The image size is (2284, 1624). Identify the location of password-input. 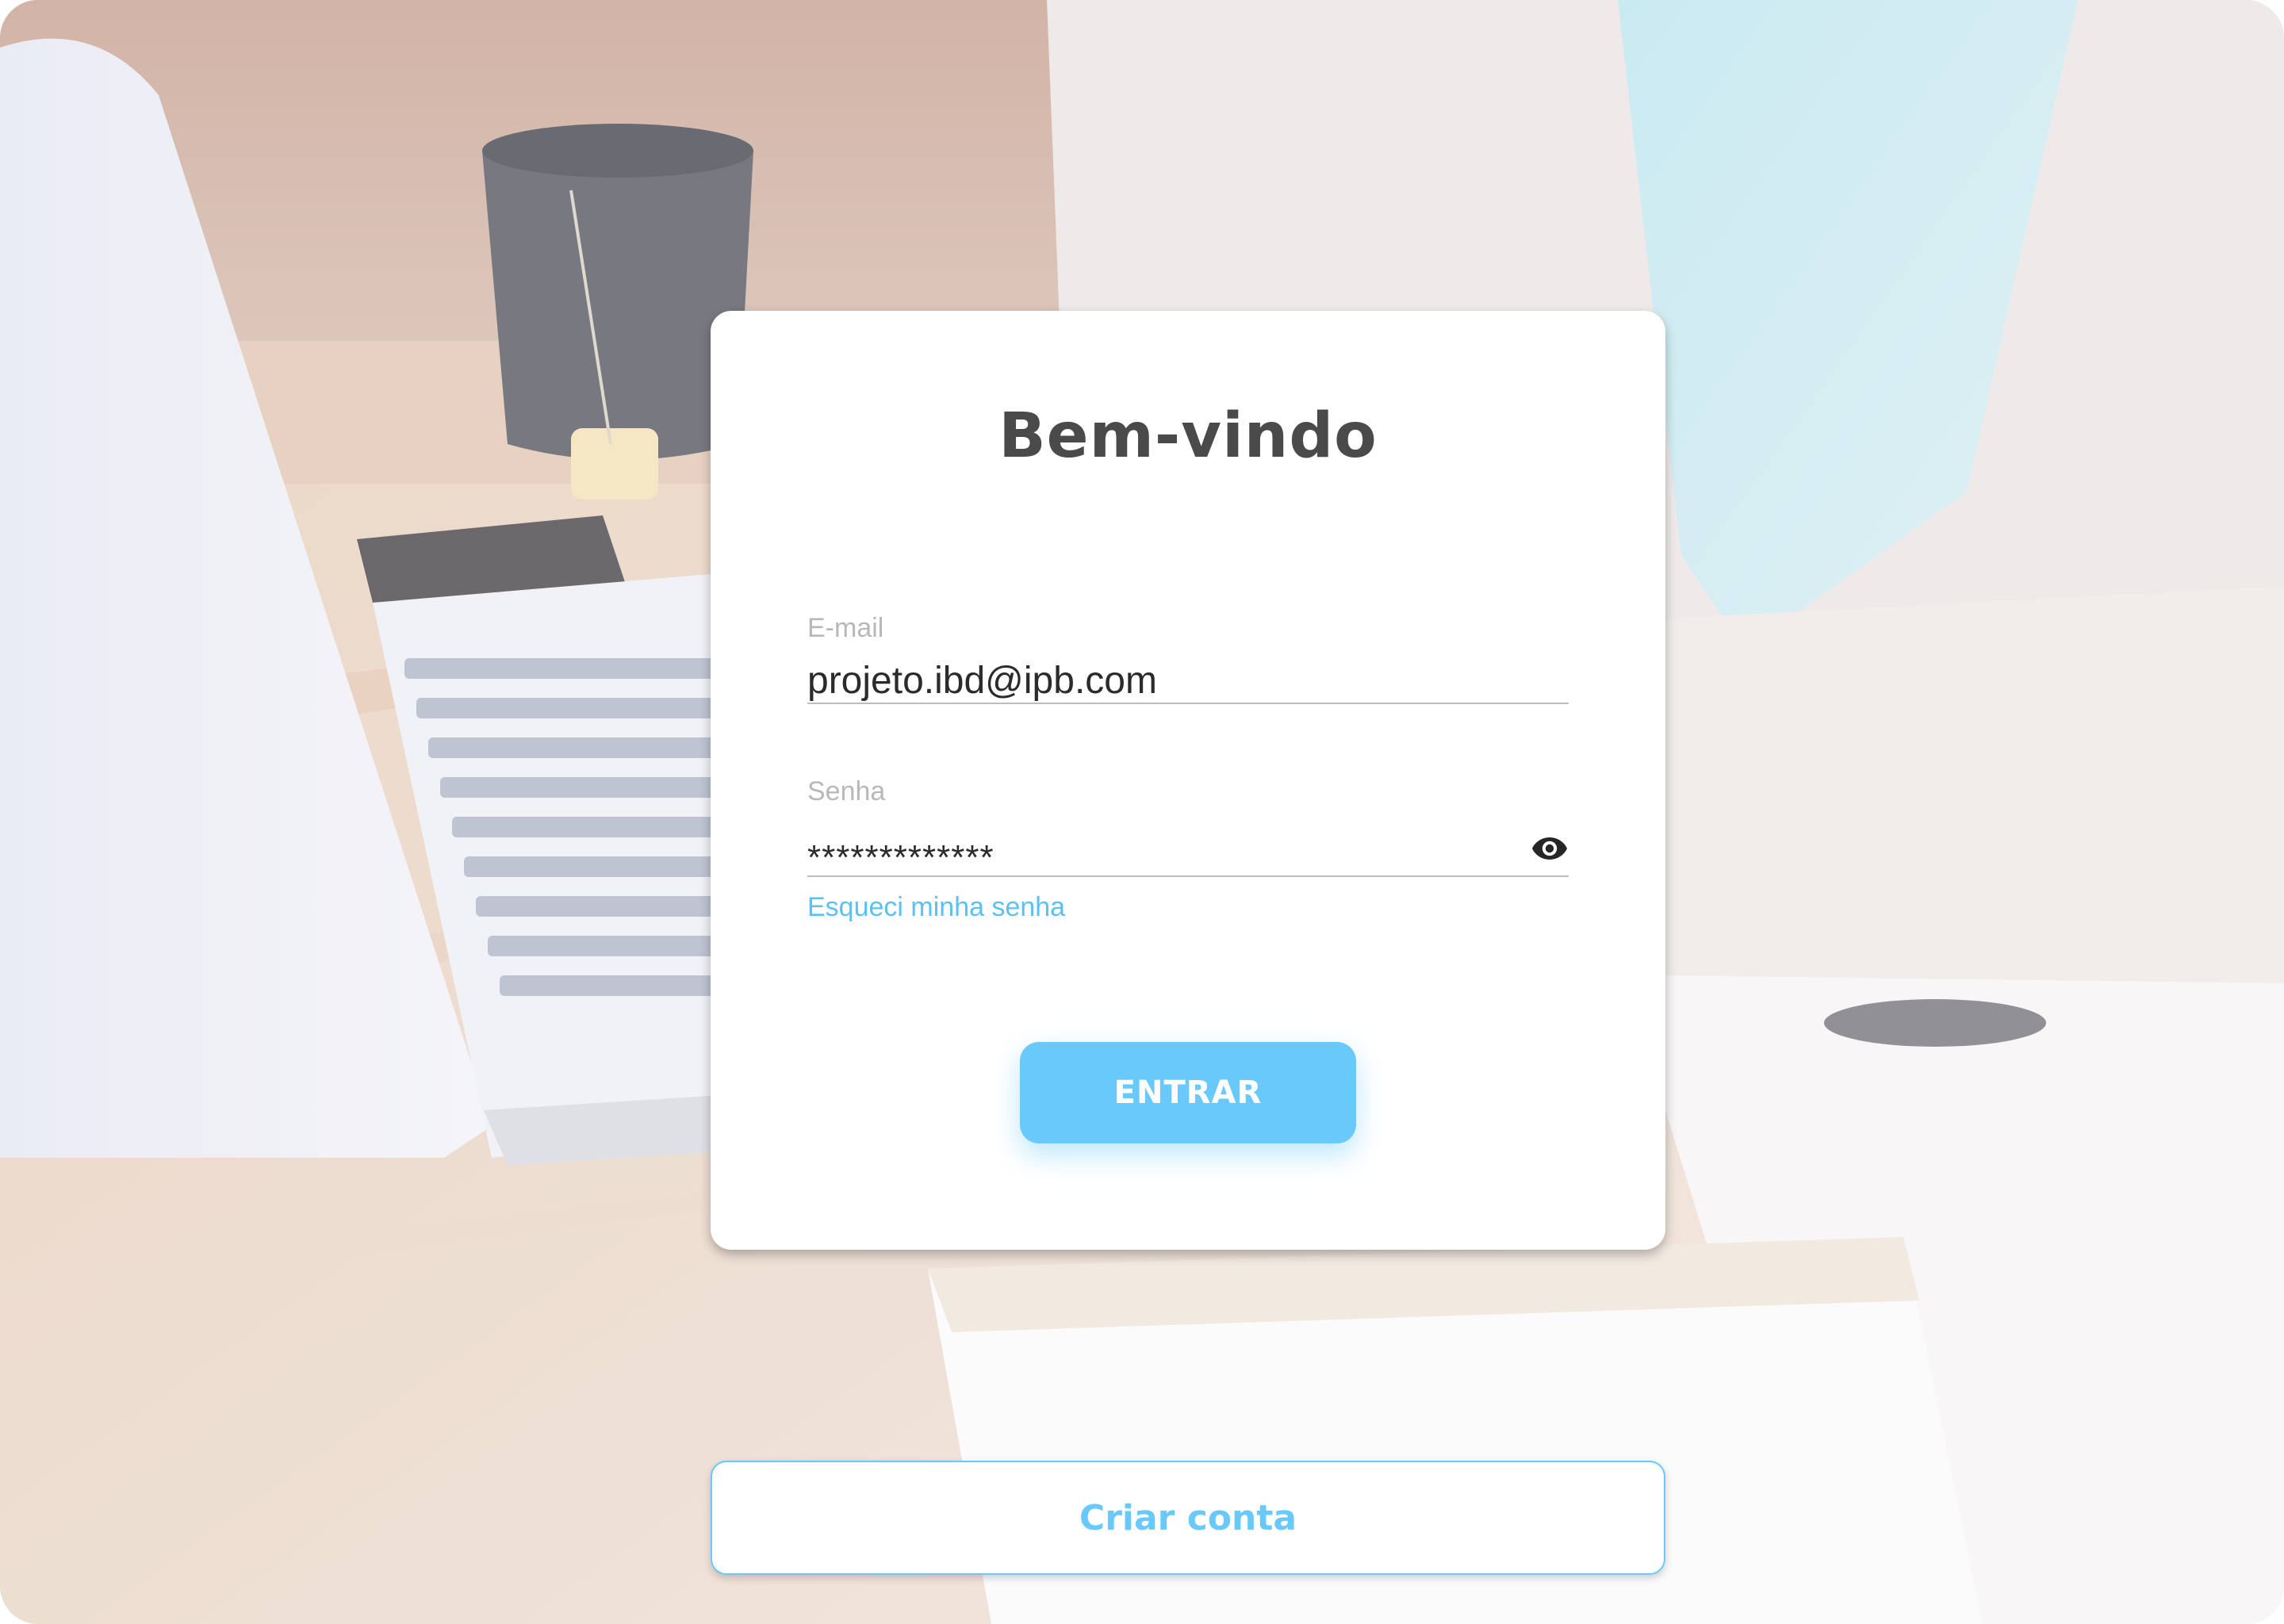
(1188, 853).